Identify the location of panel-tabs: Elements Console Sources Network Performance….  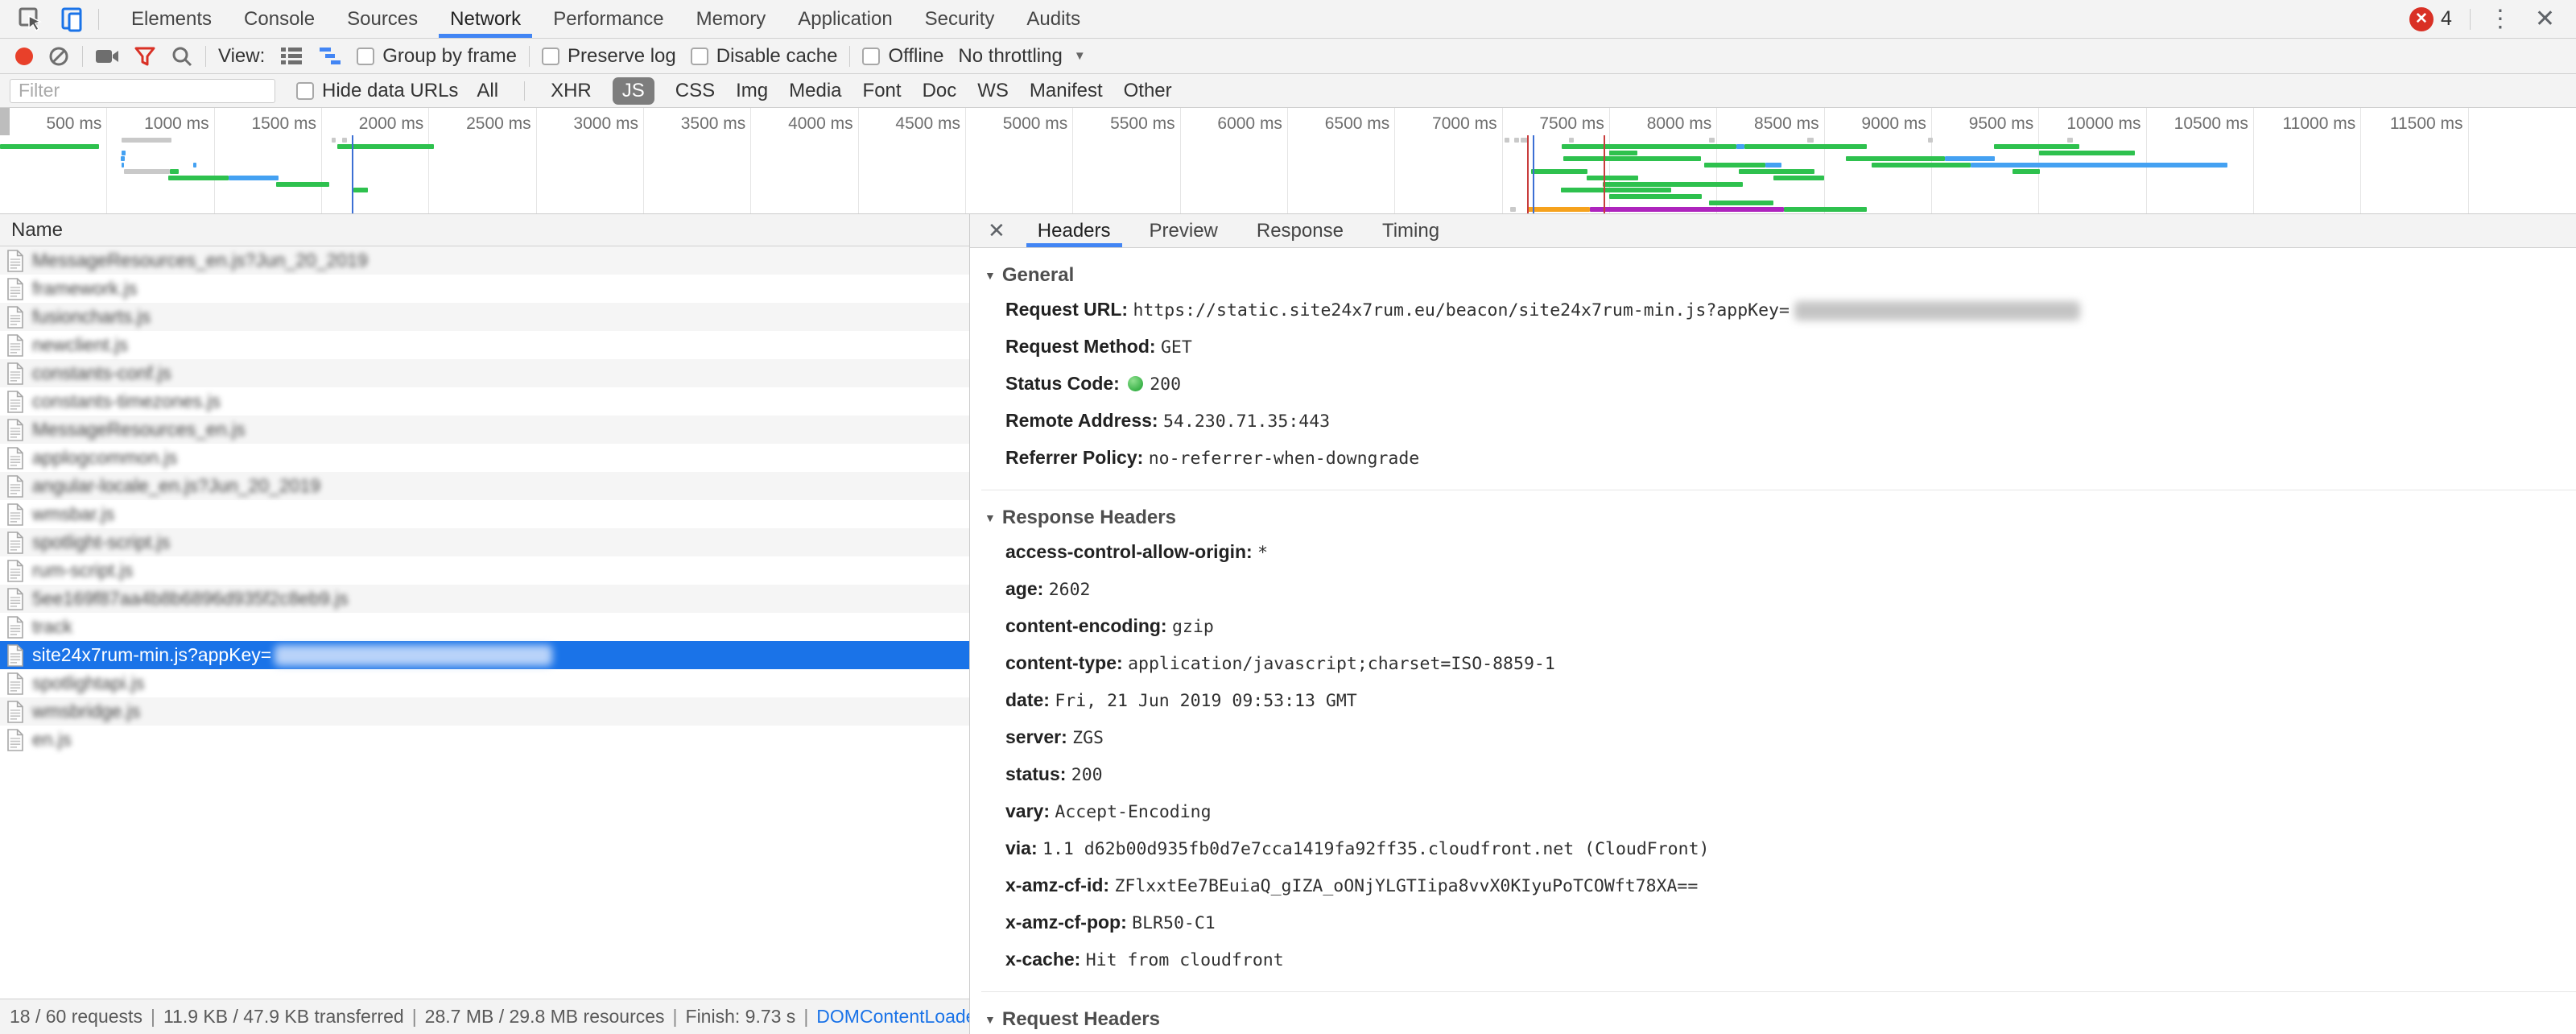
(605, 19).